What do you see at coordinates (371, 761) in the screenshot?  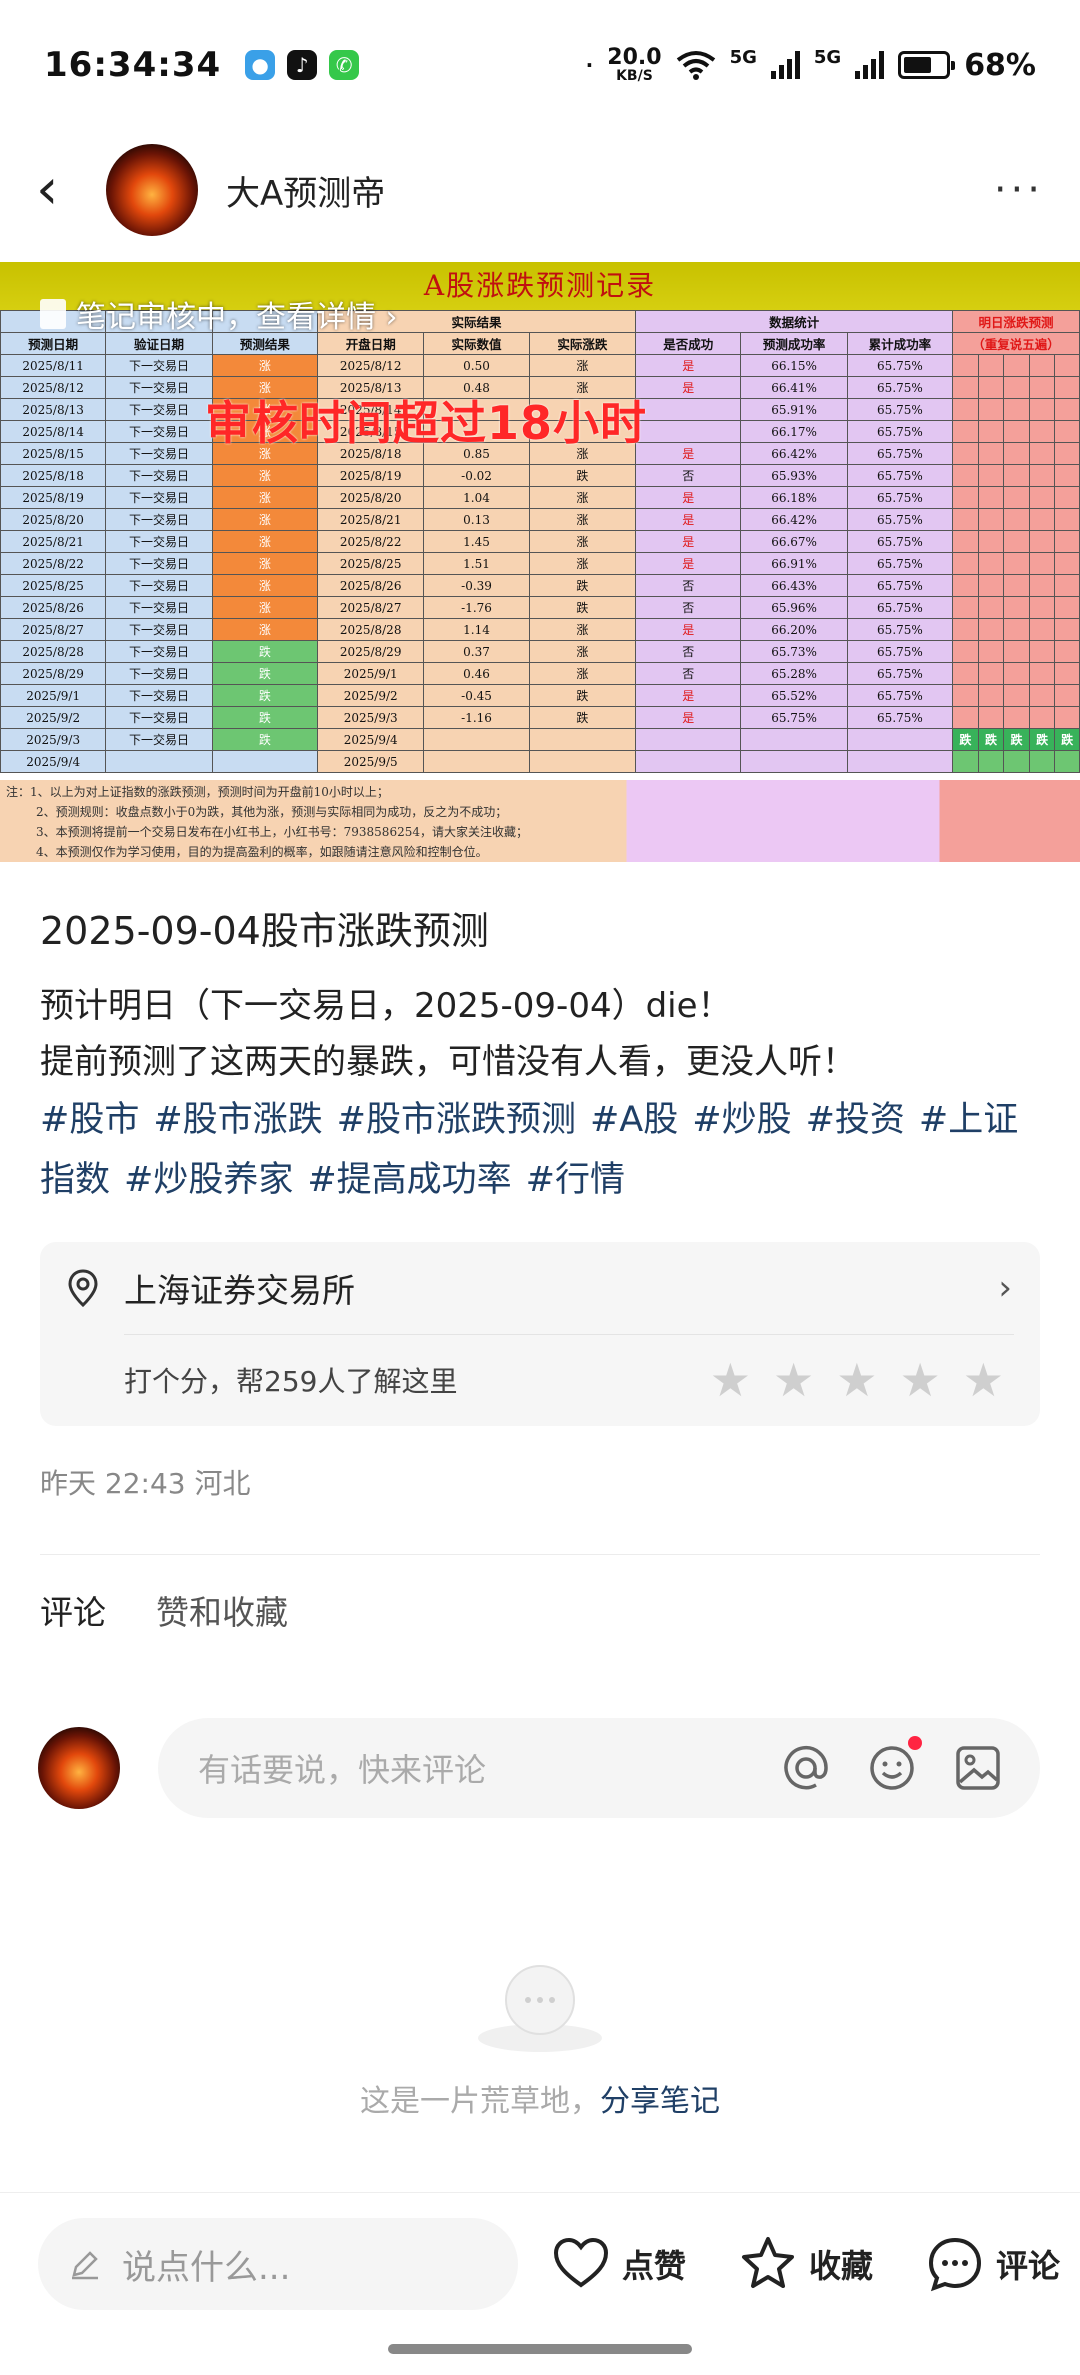 I see `table-cell: 2025/9/5` at bounding box center [371, 761].